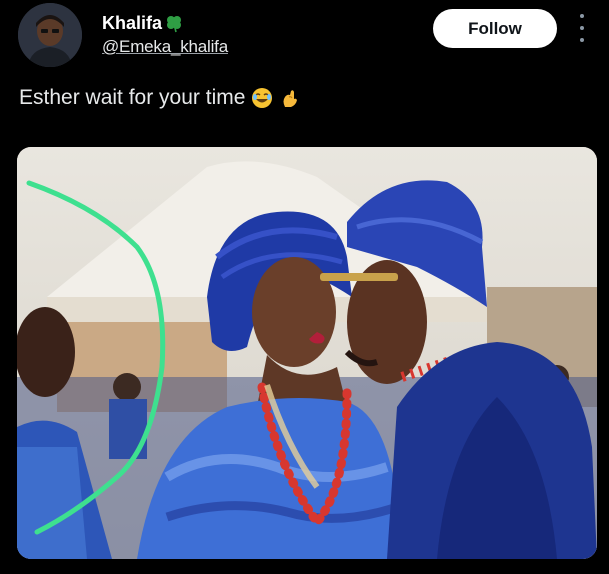  Describe the element at coordinates (495, 28) in the screenshot. I see `follow-button: Follow` at that location.